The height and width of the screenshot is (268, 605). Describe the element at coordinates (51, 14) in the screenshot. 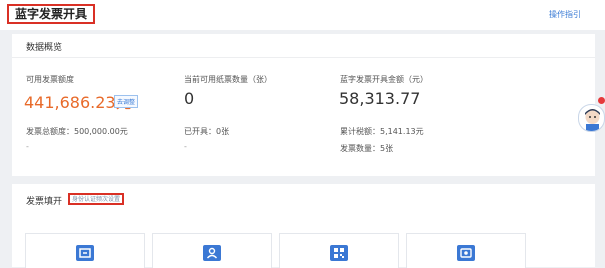

I see `page-title: 蓝字发票开具` at that location.